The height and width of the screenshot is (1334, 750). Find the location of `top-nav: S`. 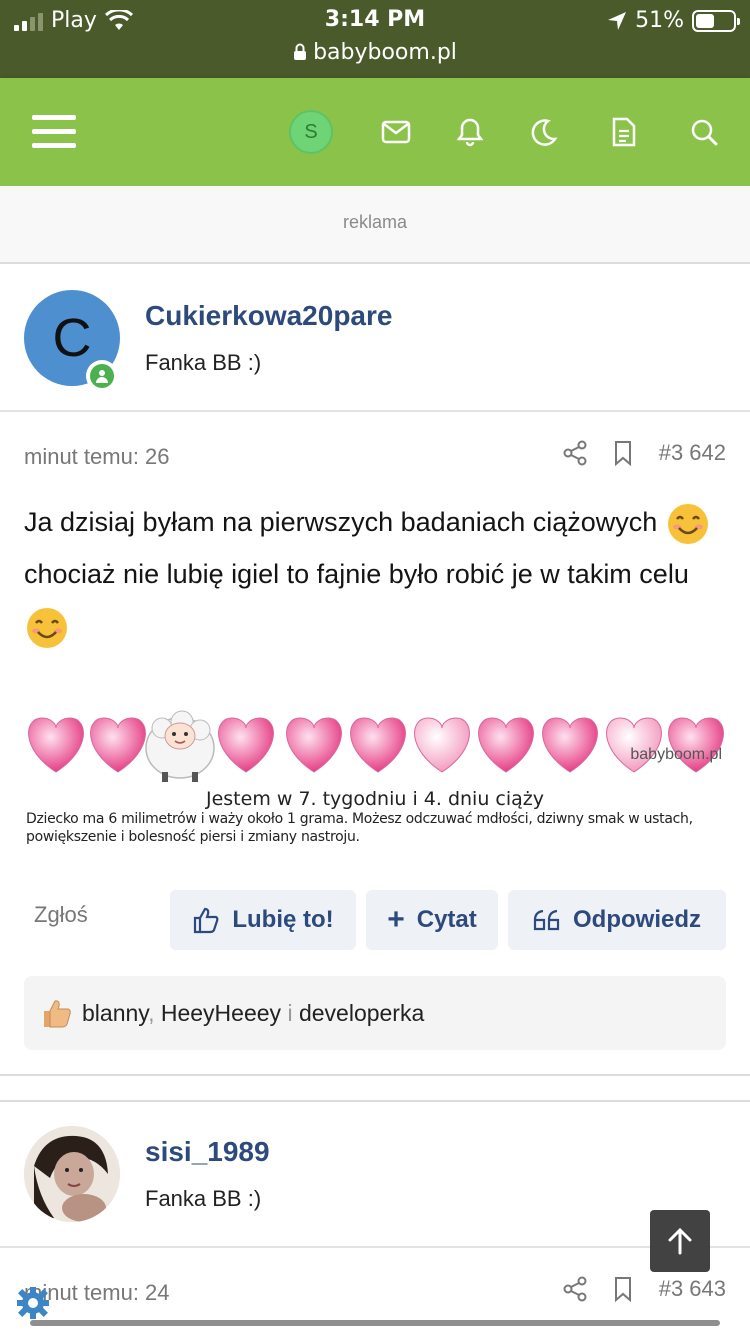

top-nav: S is located at coordinates (375, 132).